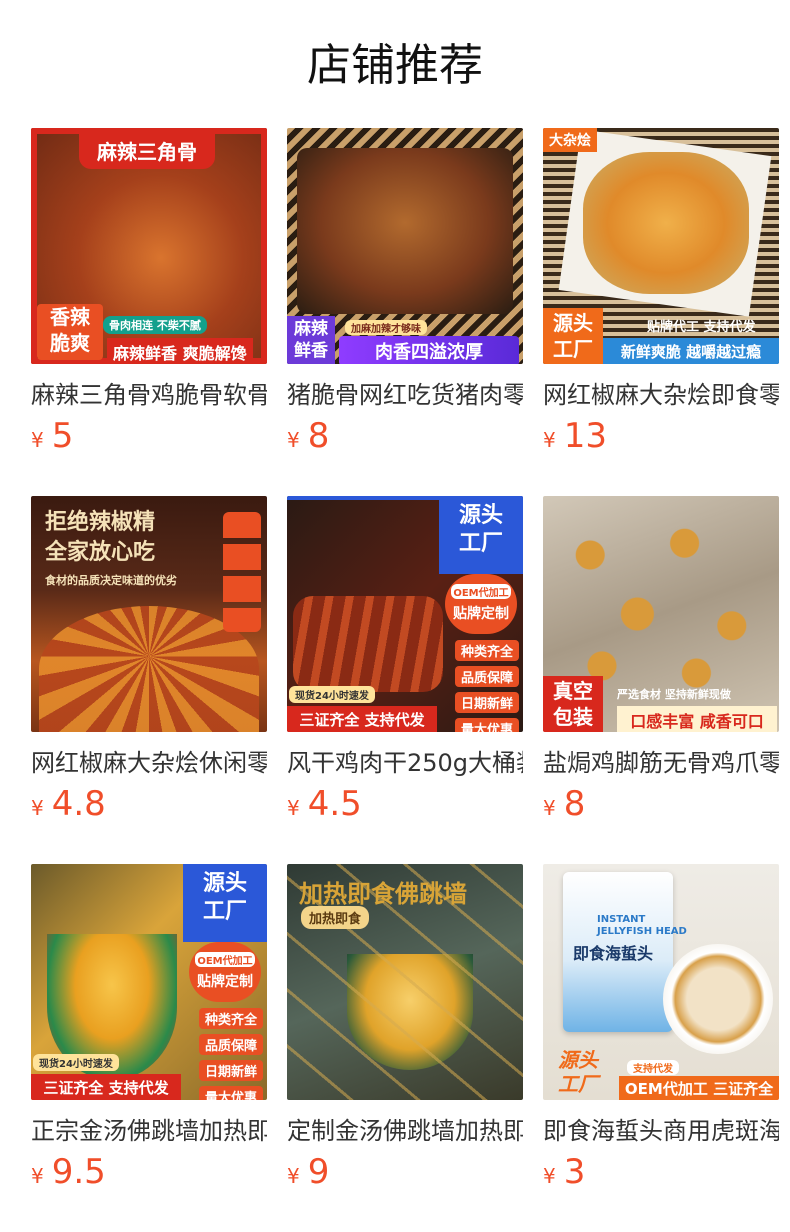 The width and height of the screenshot is (790, 1232). Describe the element at coordinates (585, 436) in the screenshot. I see `price-value: 13` at that location.